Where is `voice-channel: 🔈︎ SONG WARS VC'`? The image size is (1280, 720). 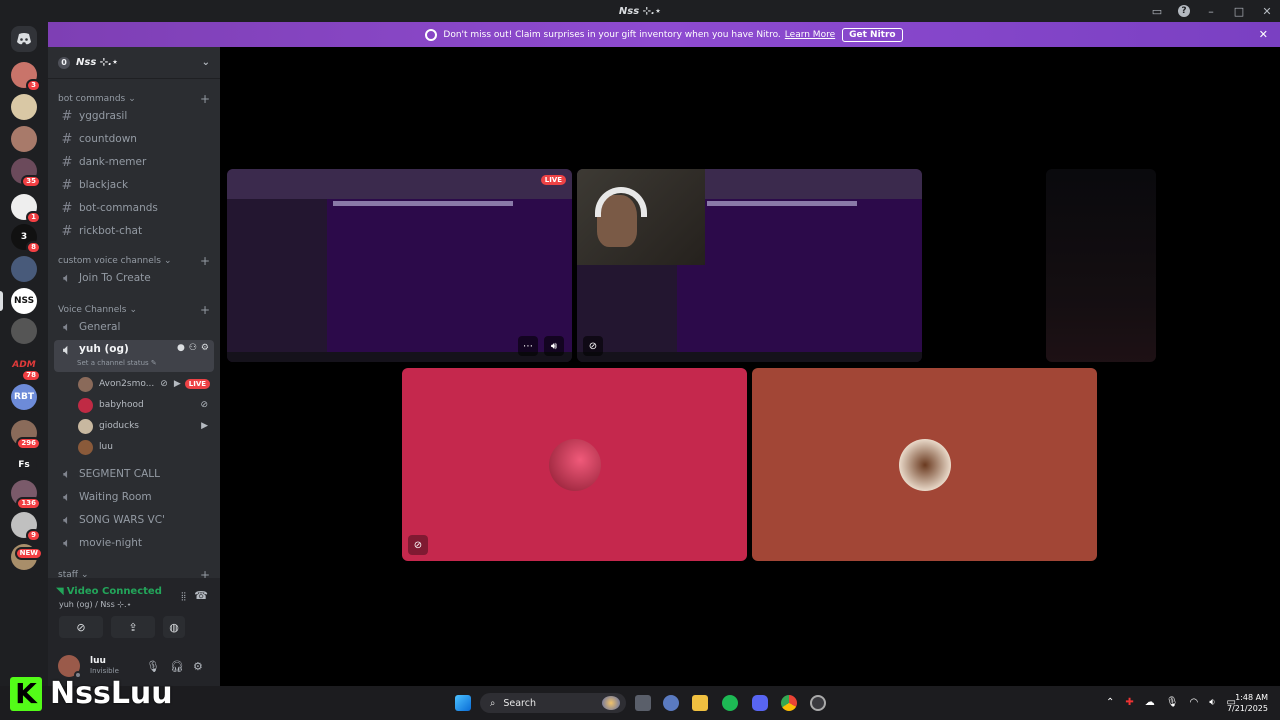
voice-channel: 🔈︎ SONG WARS VC' is located at coordinates (134, 520).